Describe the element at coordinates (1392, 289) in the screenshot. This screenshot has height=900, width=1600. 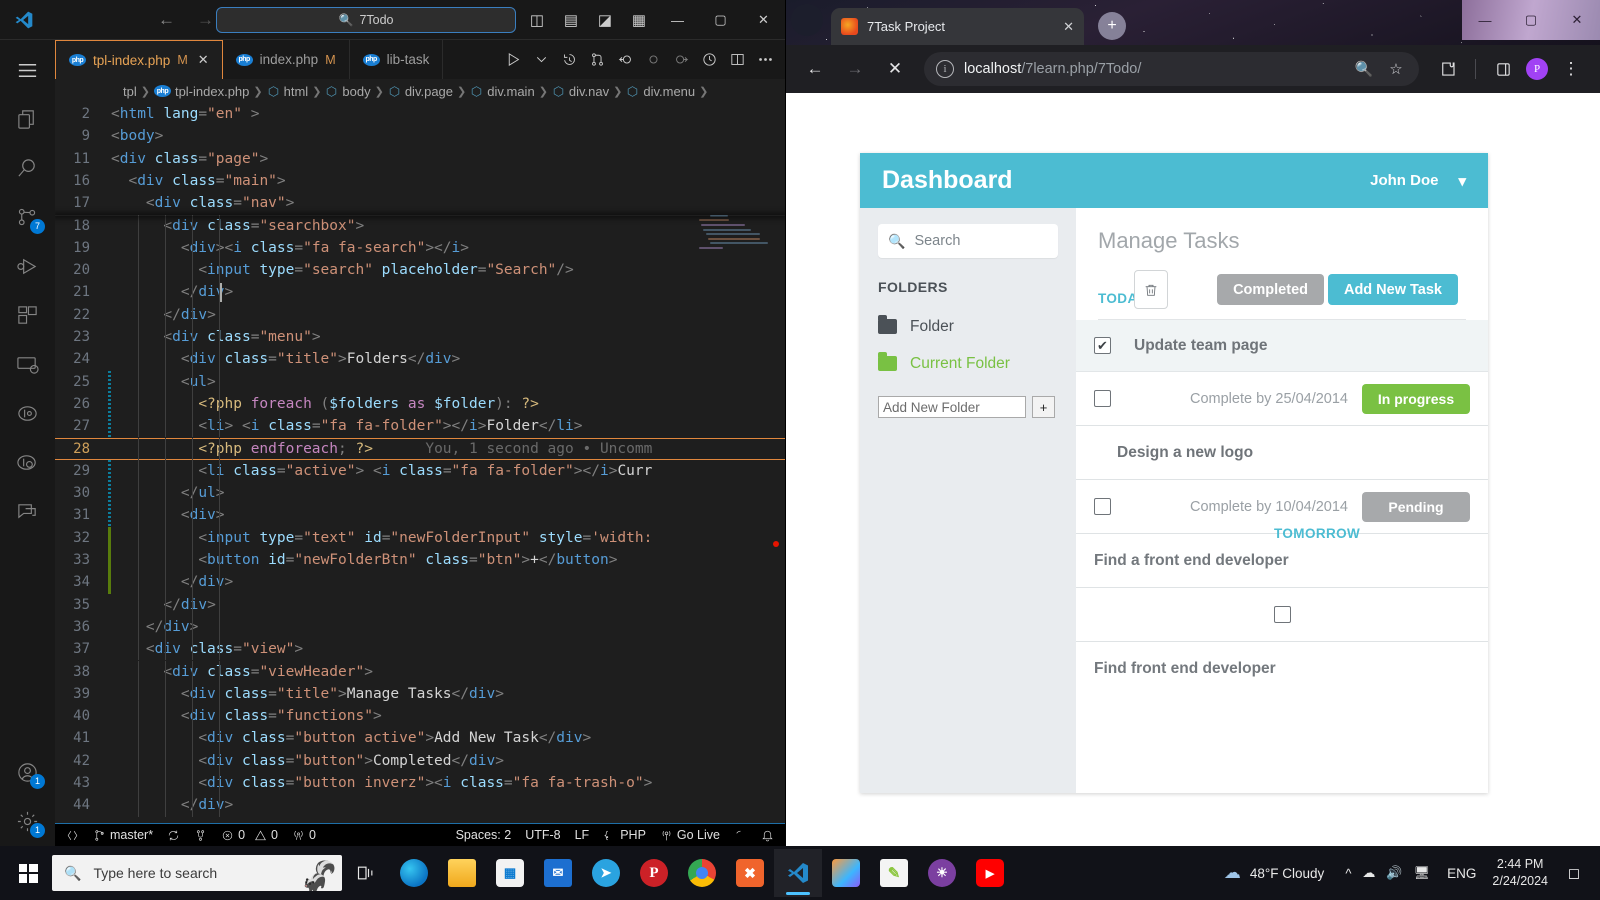
I see `add-new-task-button: Add New Task` at that location.